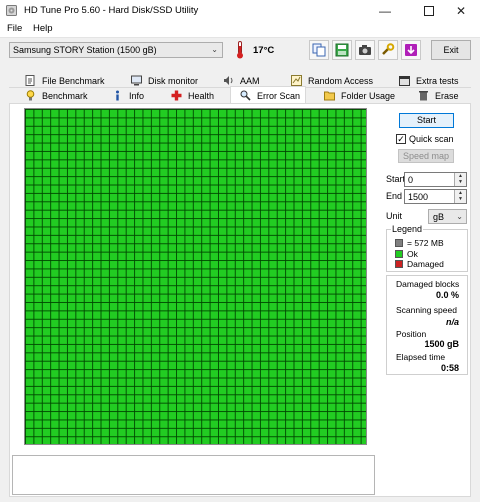 This screenshot has width=480, height=502. What do you see at coordinates (394, 196) in the screenshot?
I see `end-label: End` at bounding box center [394, 196].